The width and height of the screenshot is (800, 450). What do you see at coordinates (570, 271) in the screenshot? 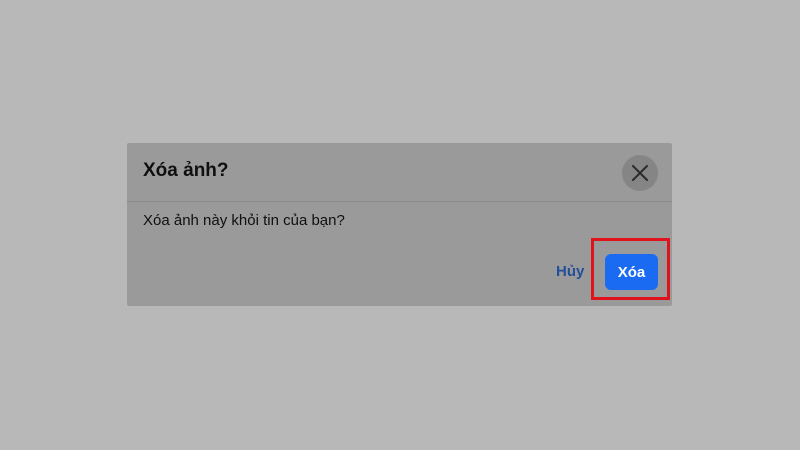
I see `cancel-button: Hủy` at bounding box center [570, 271].